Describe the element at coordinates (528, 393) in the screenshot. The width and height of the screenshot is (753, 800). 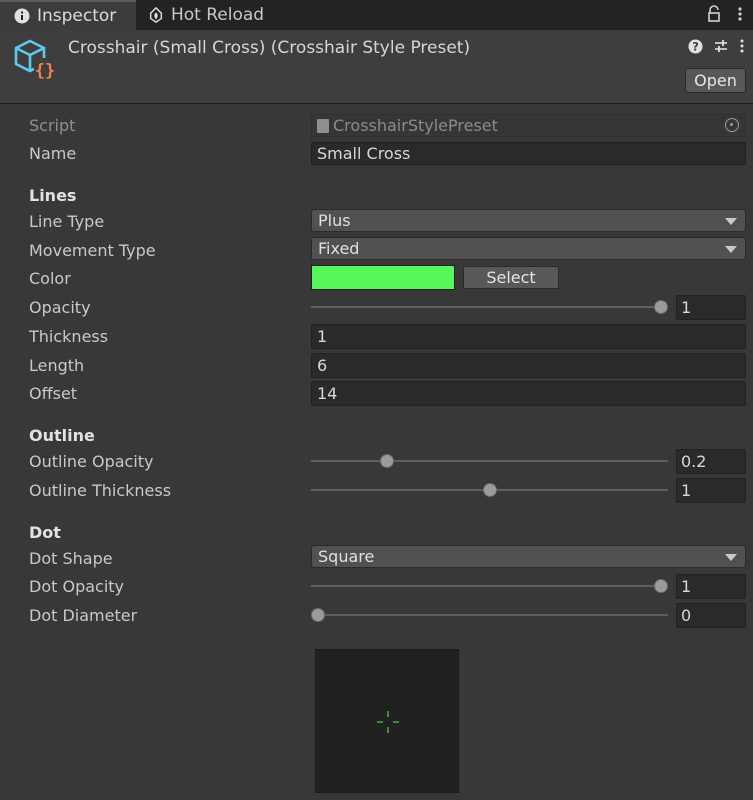
I see `offset-input: 14` at that location.